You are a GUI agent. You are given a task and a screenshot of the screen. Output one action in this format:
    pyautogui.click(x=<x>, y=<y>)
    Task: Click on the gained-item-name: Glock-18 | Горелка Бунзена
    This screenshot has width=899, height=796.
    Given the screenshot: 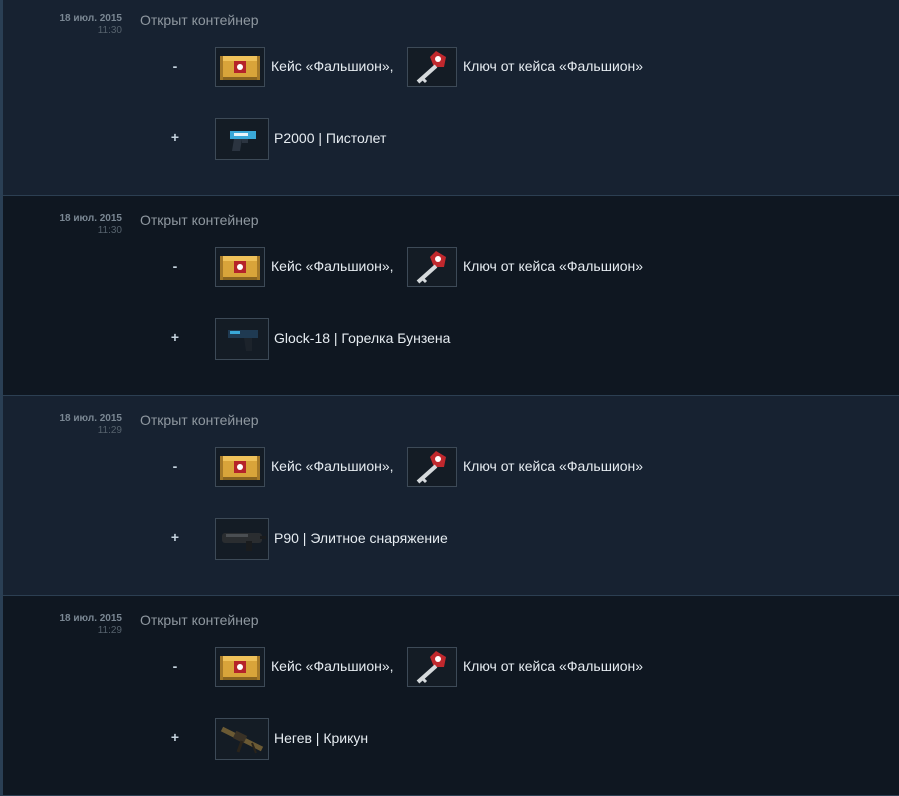 What is the action you would take?
    pyautogui.click(x=362, y=338)
    